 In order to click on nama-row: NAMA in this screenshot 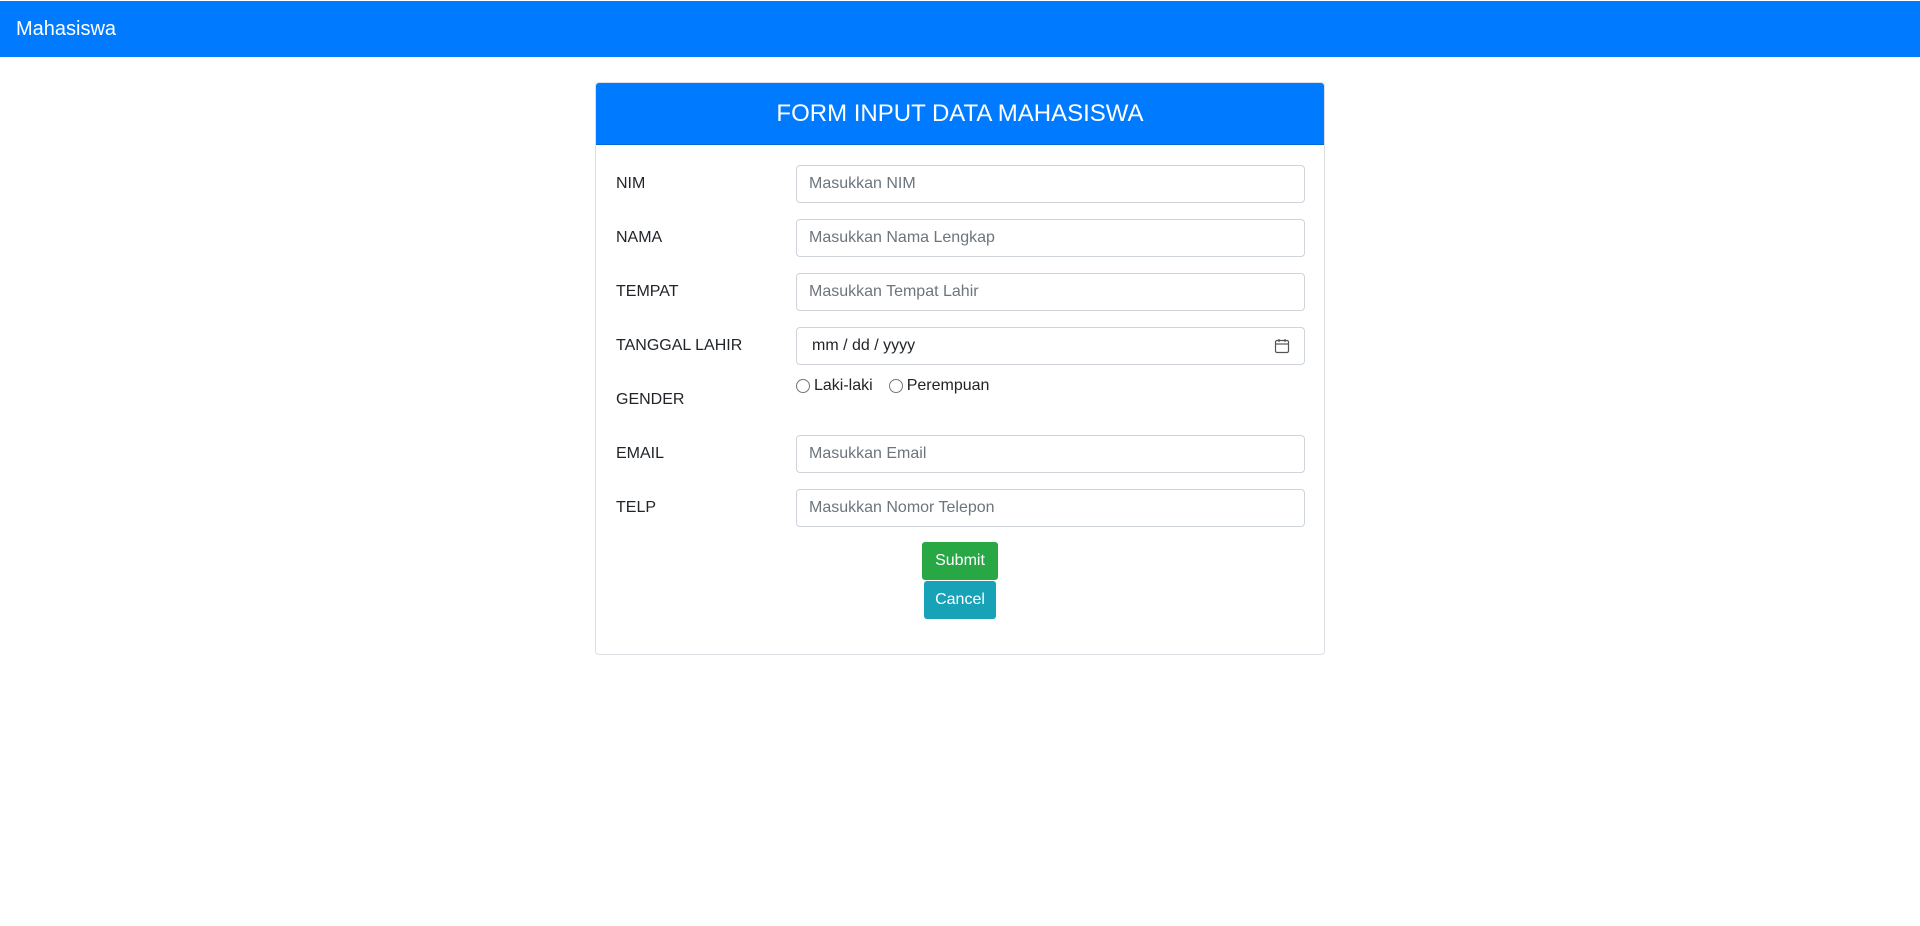, I will do `click(961, 238)`.